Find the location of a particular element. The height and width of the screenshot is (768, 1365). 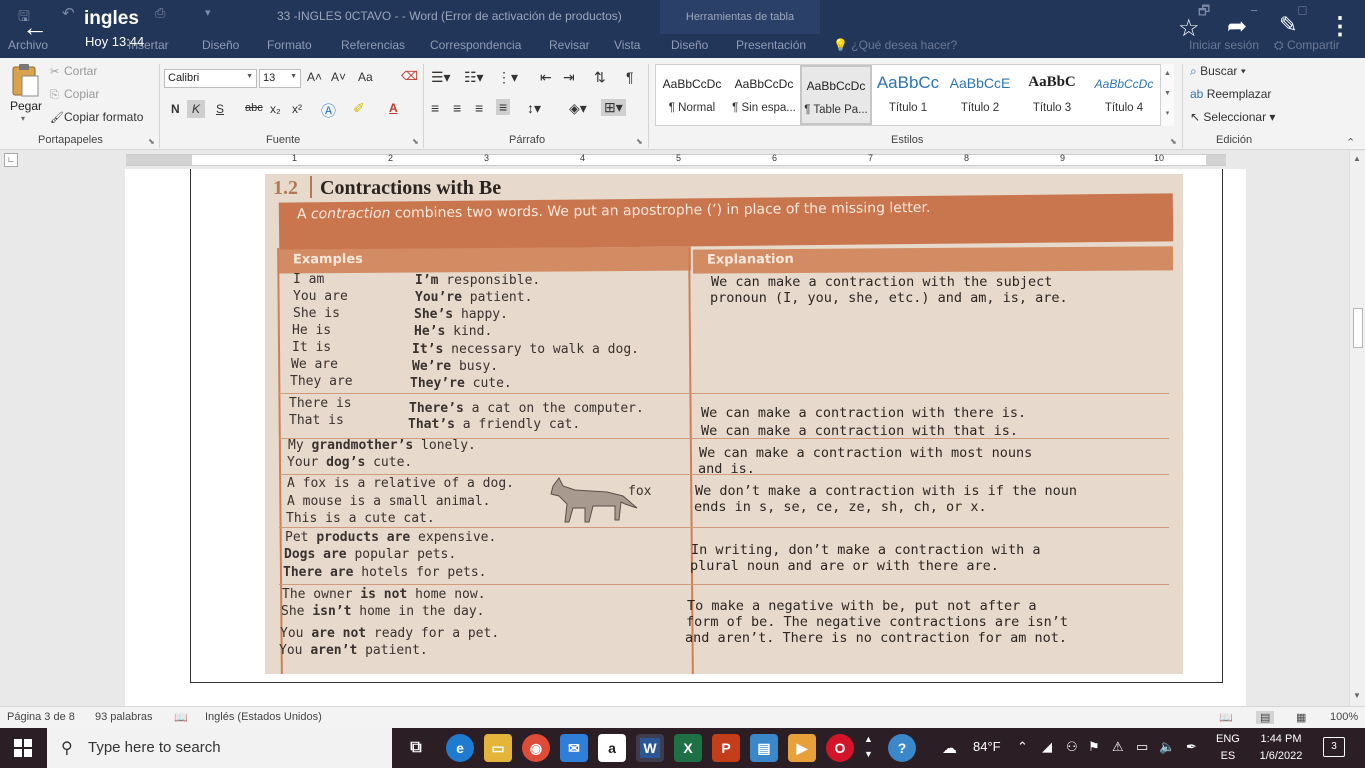

style-heading-3: AaBbC Título 3 is located at coordinates (1052, 95).